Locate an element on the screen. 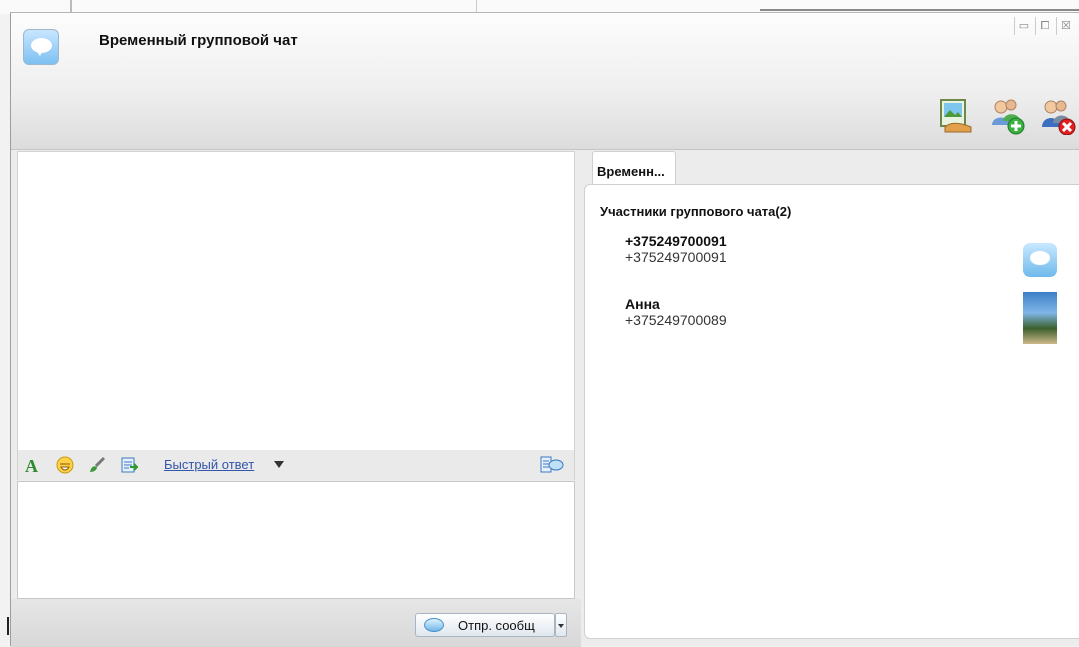 The width and height of the screenshot is (1079, 647). member-item: Анна +375249700089 is located at coordinates (845, 321).